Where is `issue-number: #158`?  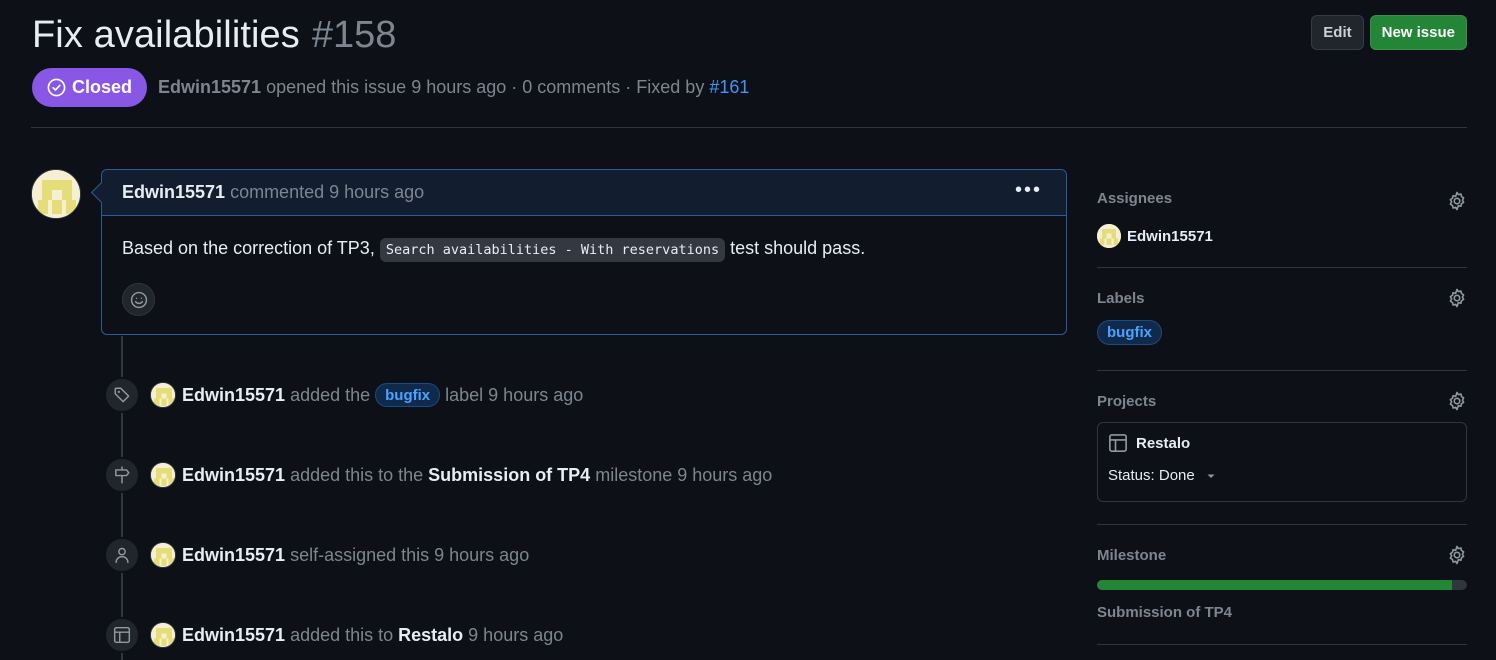
issue-number: #158 is located at coordinates (354, 34).